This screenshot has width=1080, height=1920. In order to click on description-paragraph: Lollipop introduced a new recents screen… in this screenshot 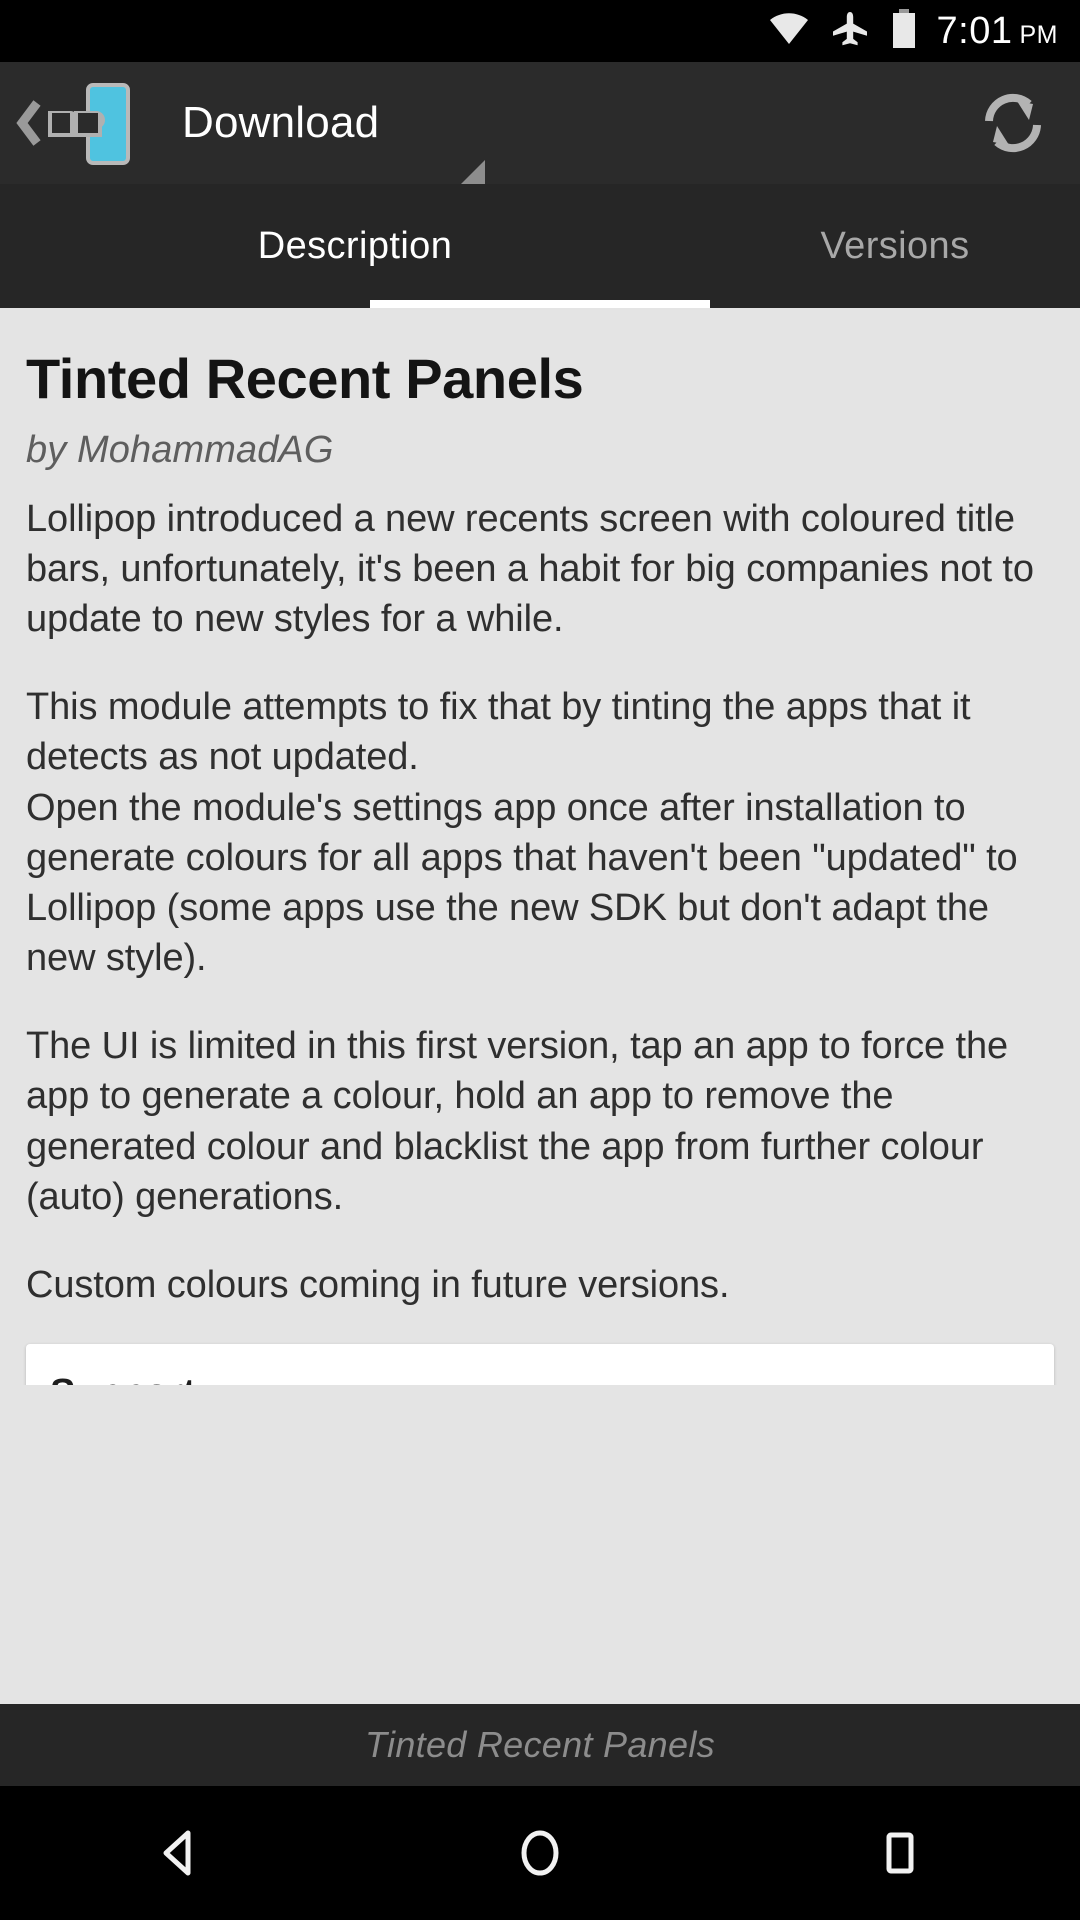, I will do `click(530, 569)`.